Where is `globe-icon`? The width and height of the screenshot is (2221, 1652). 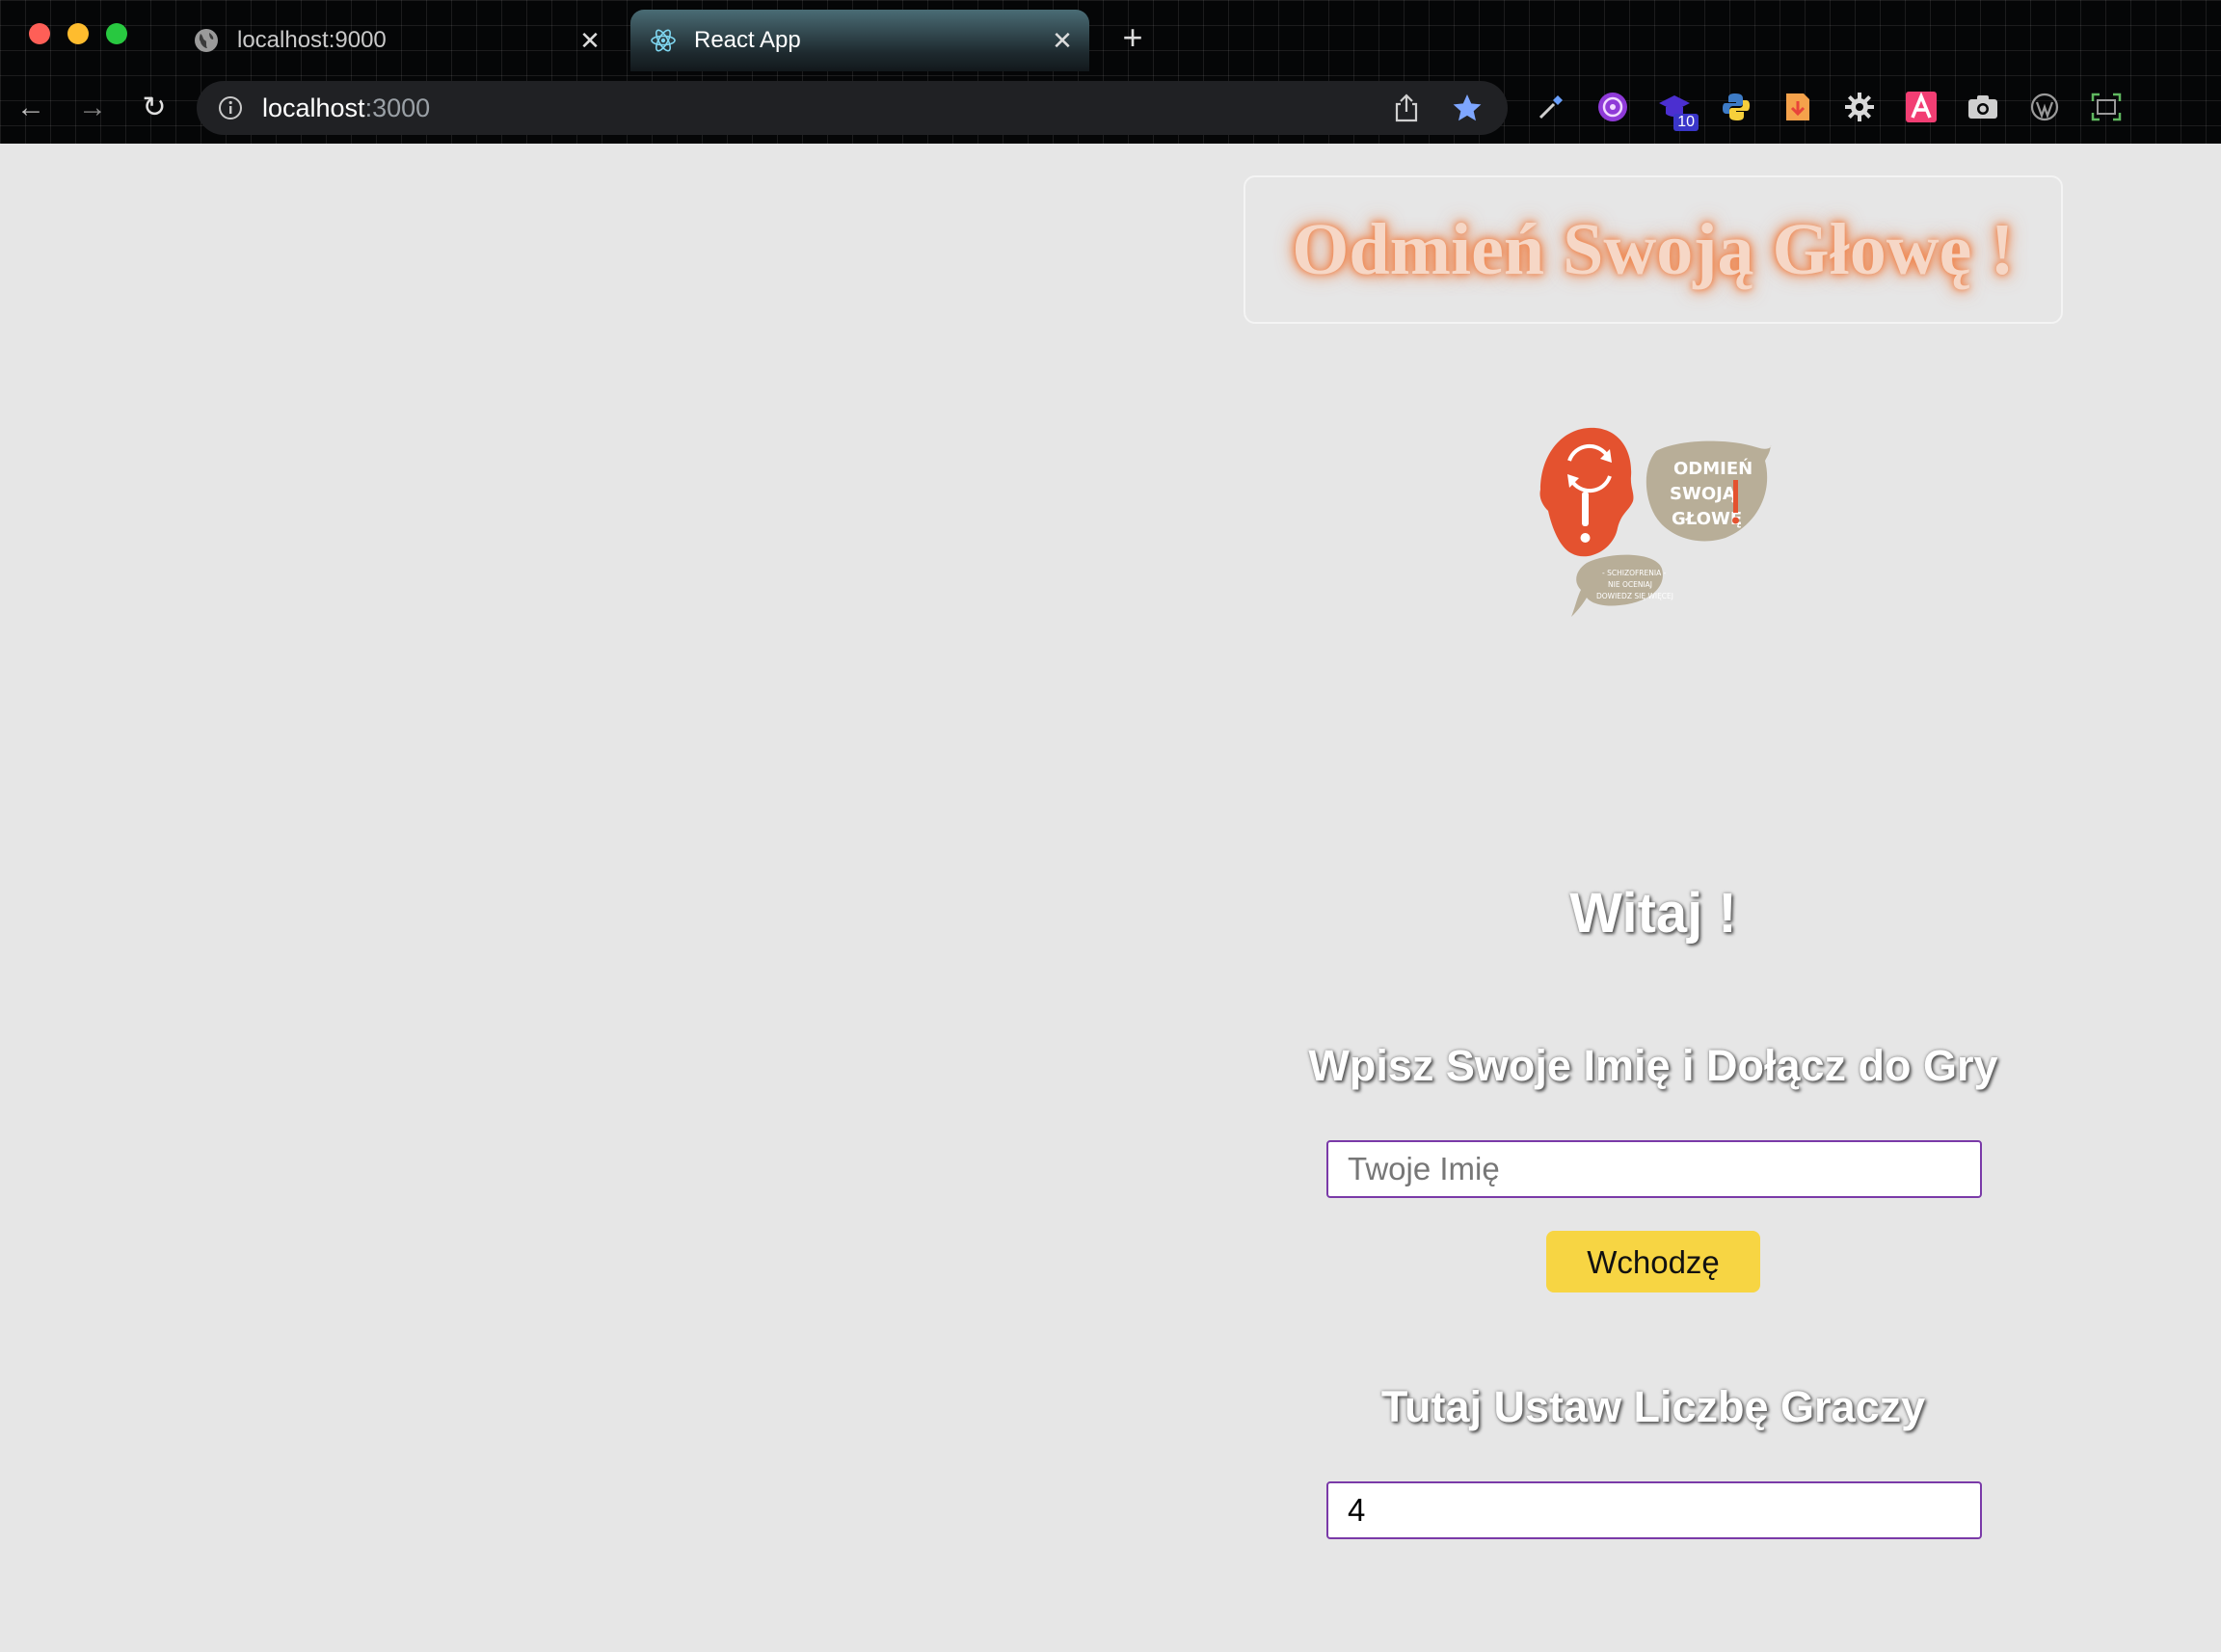 globe-icon is located at coordinates (206, 41).